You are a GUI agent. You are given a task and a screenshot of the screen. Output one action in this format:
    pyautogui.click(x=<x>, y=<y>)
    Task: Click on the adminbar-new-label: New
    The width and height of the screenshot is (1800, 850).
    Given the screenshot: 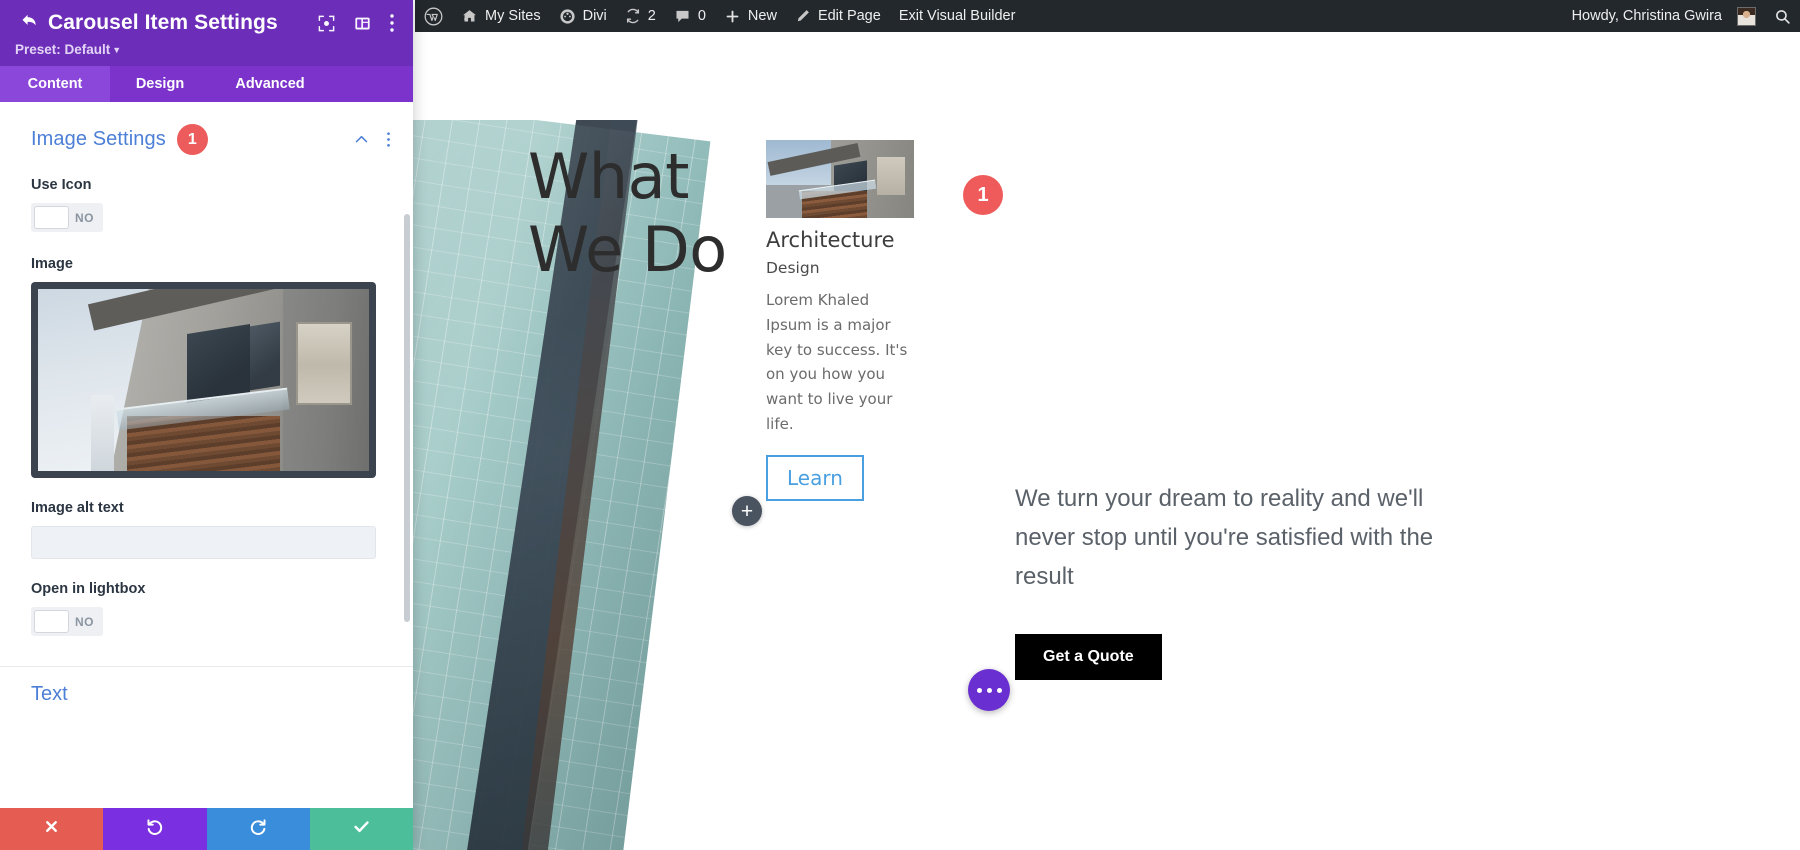 What is the action you would take?
    pyautogui.click(x=762, y=15)
    